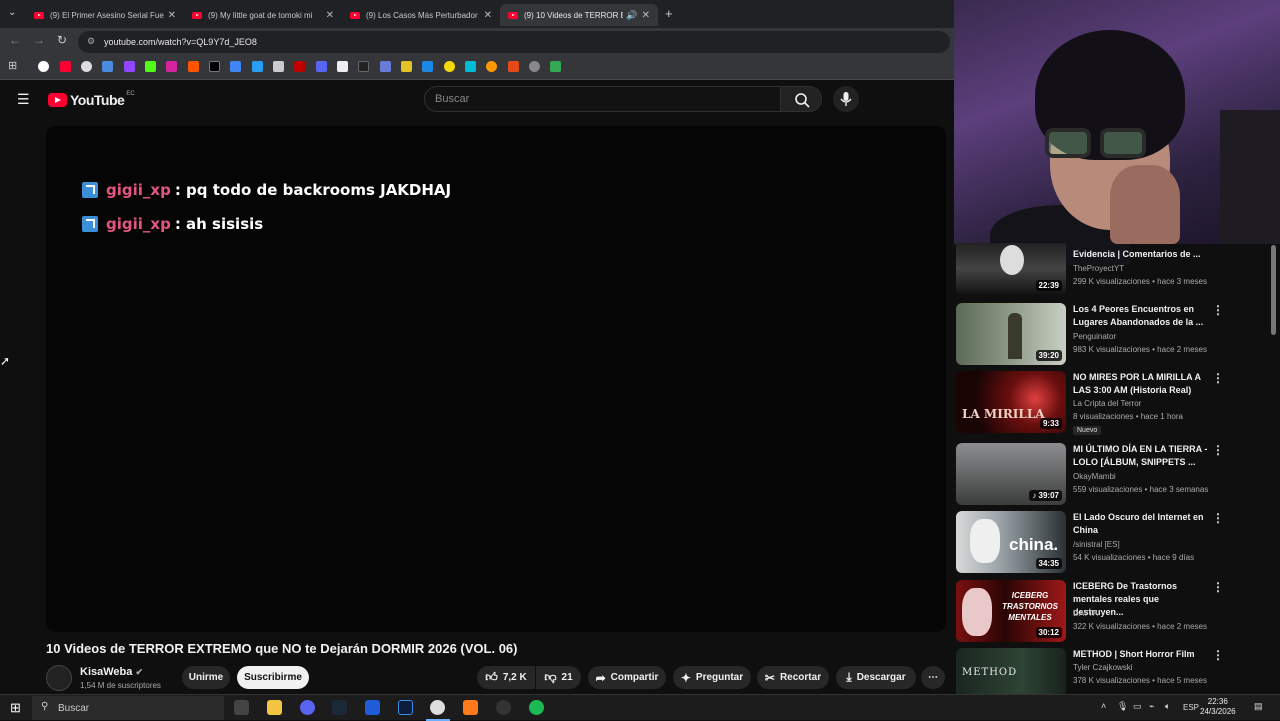 The height and width of the screenshot is (721, 1280). Describe the element at coordinates (1094, 476) in the screenshot. I see `recommendation-channel: OkayMambi` at that location.